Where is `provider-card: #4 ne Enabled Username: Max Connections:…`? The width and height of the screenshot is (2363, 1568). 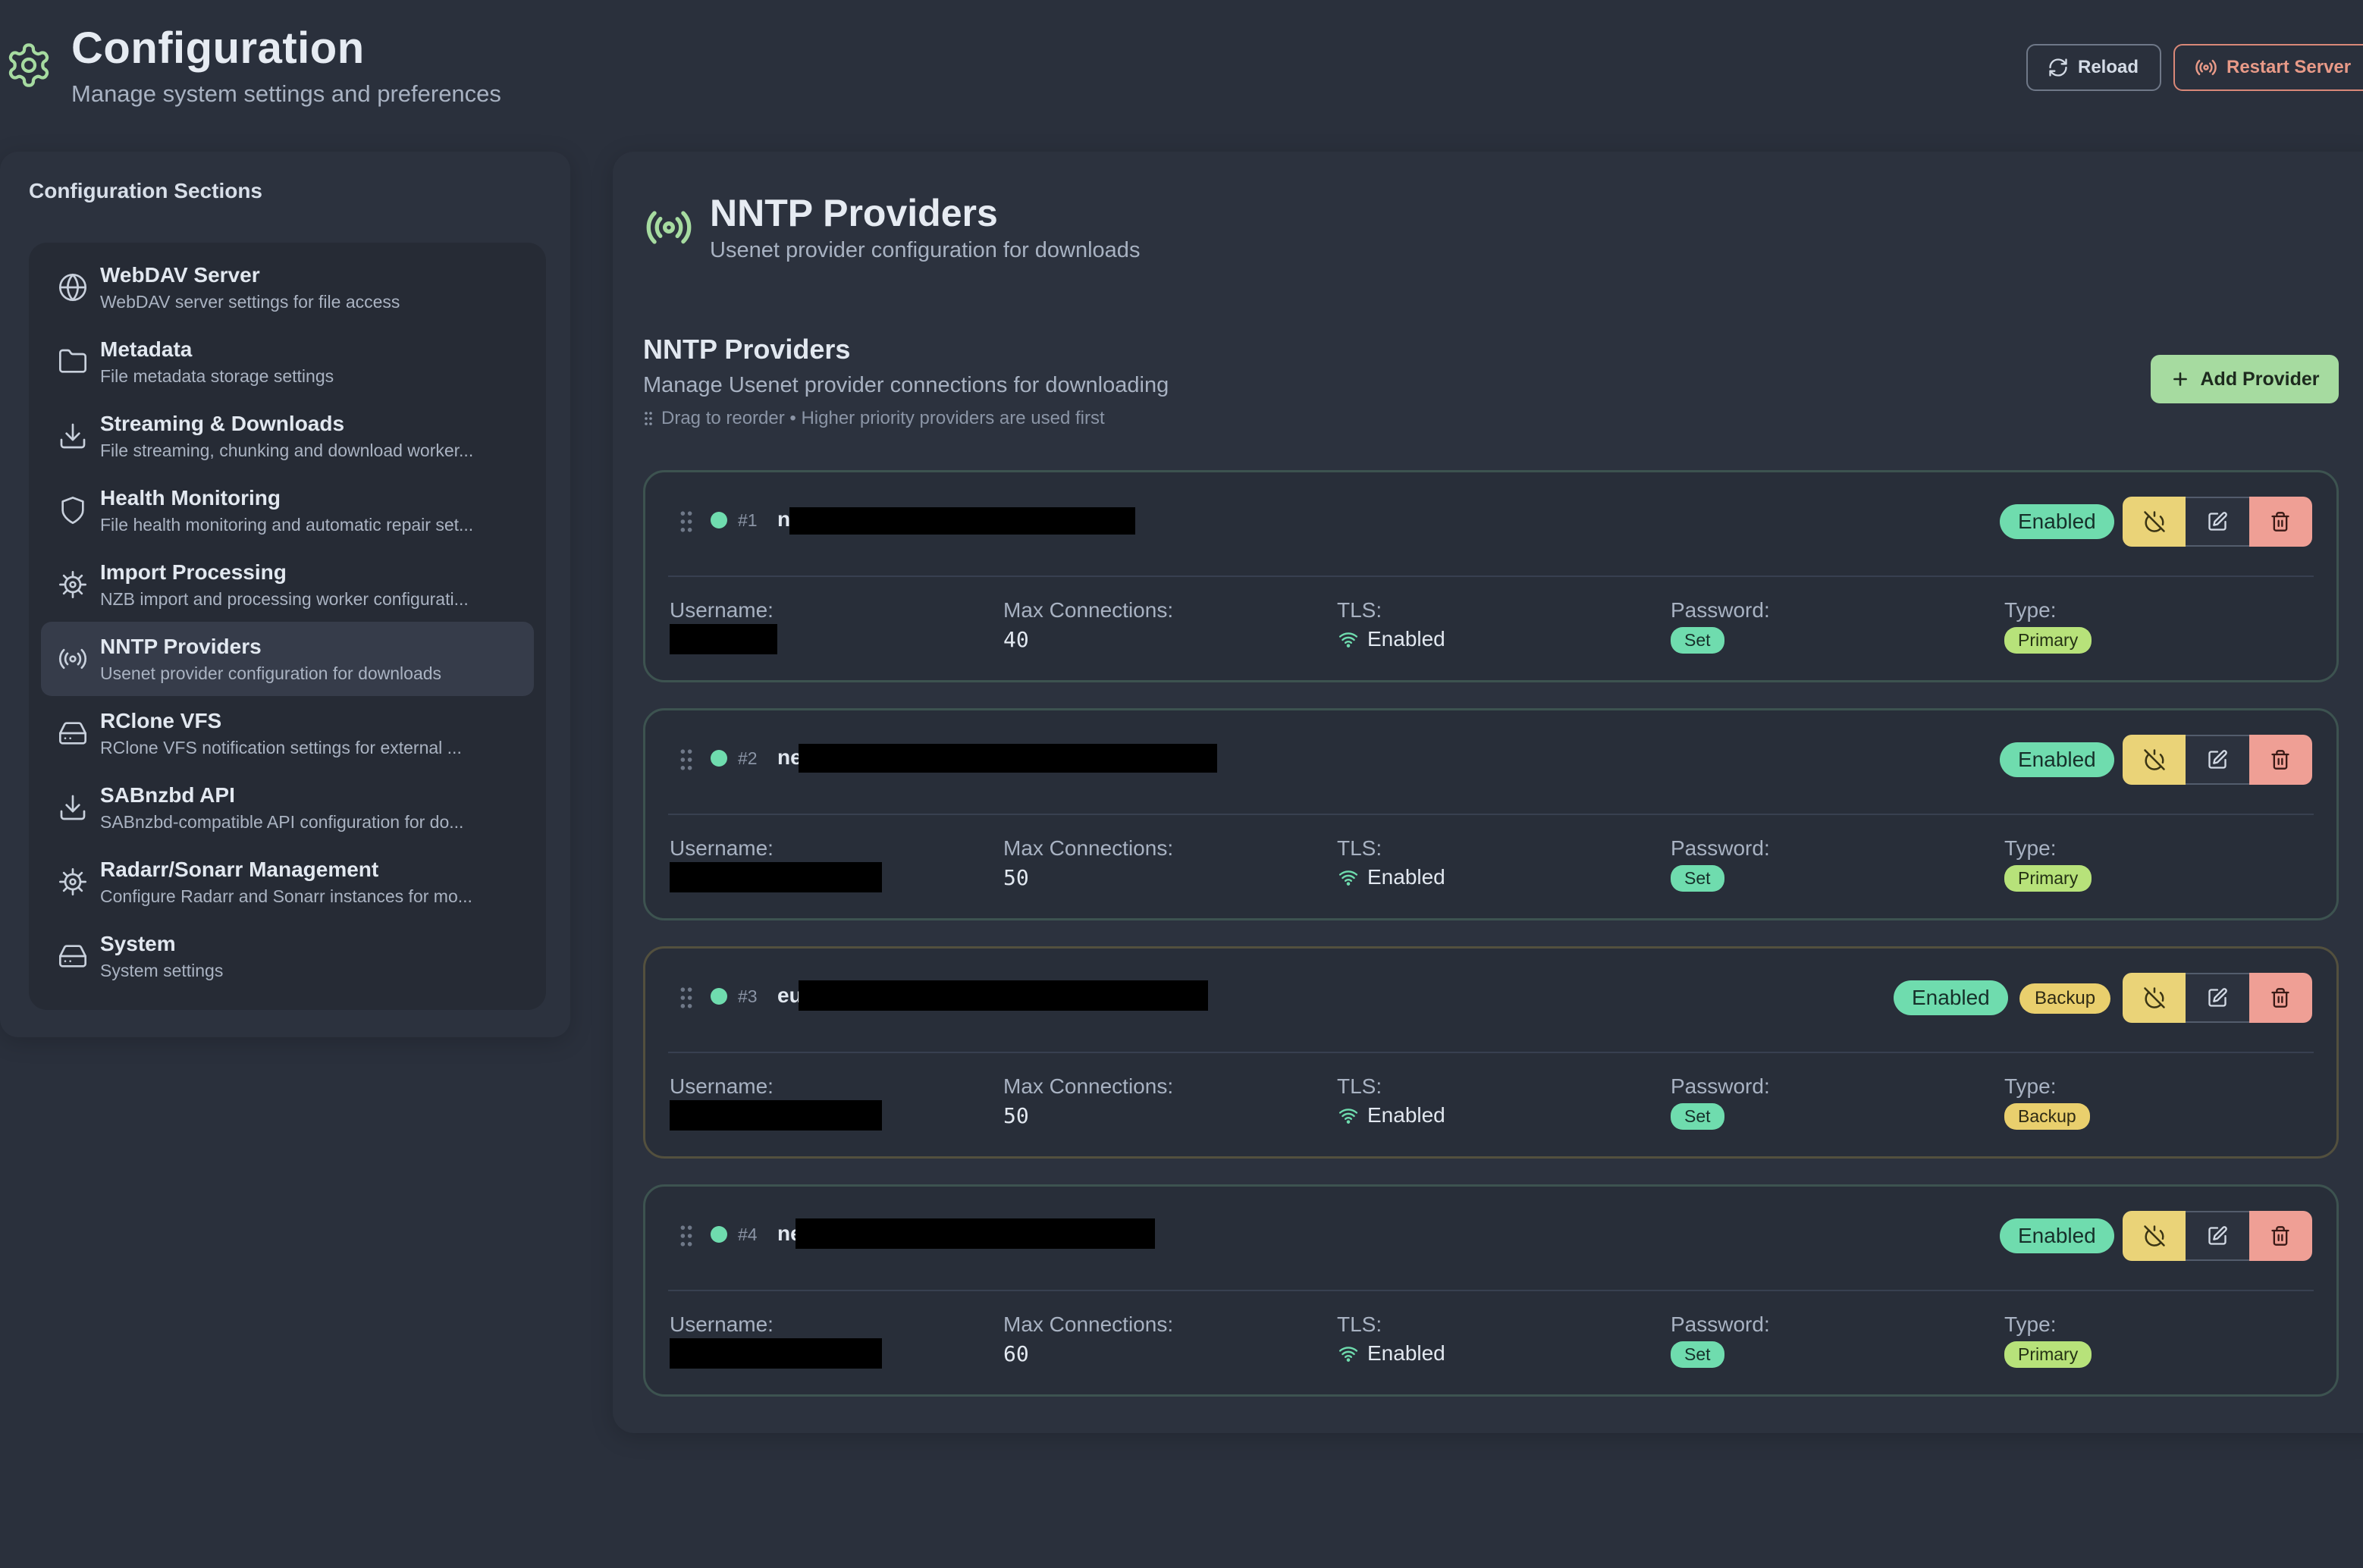
provider-card: #4 ne Enabled Username: Max Connections:… is located at coordinates (1491, 1291).